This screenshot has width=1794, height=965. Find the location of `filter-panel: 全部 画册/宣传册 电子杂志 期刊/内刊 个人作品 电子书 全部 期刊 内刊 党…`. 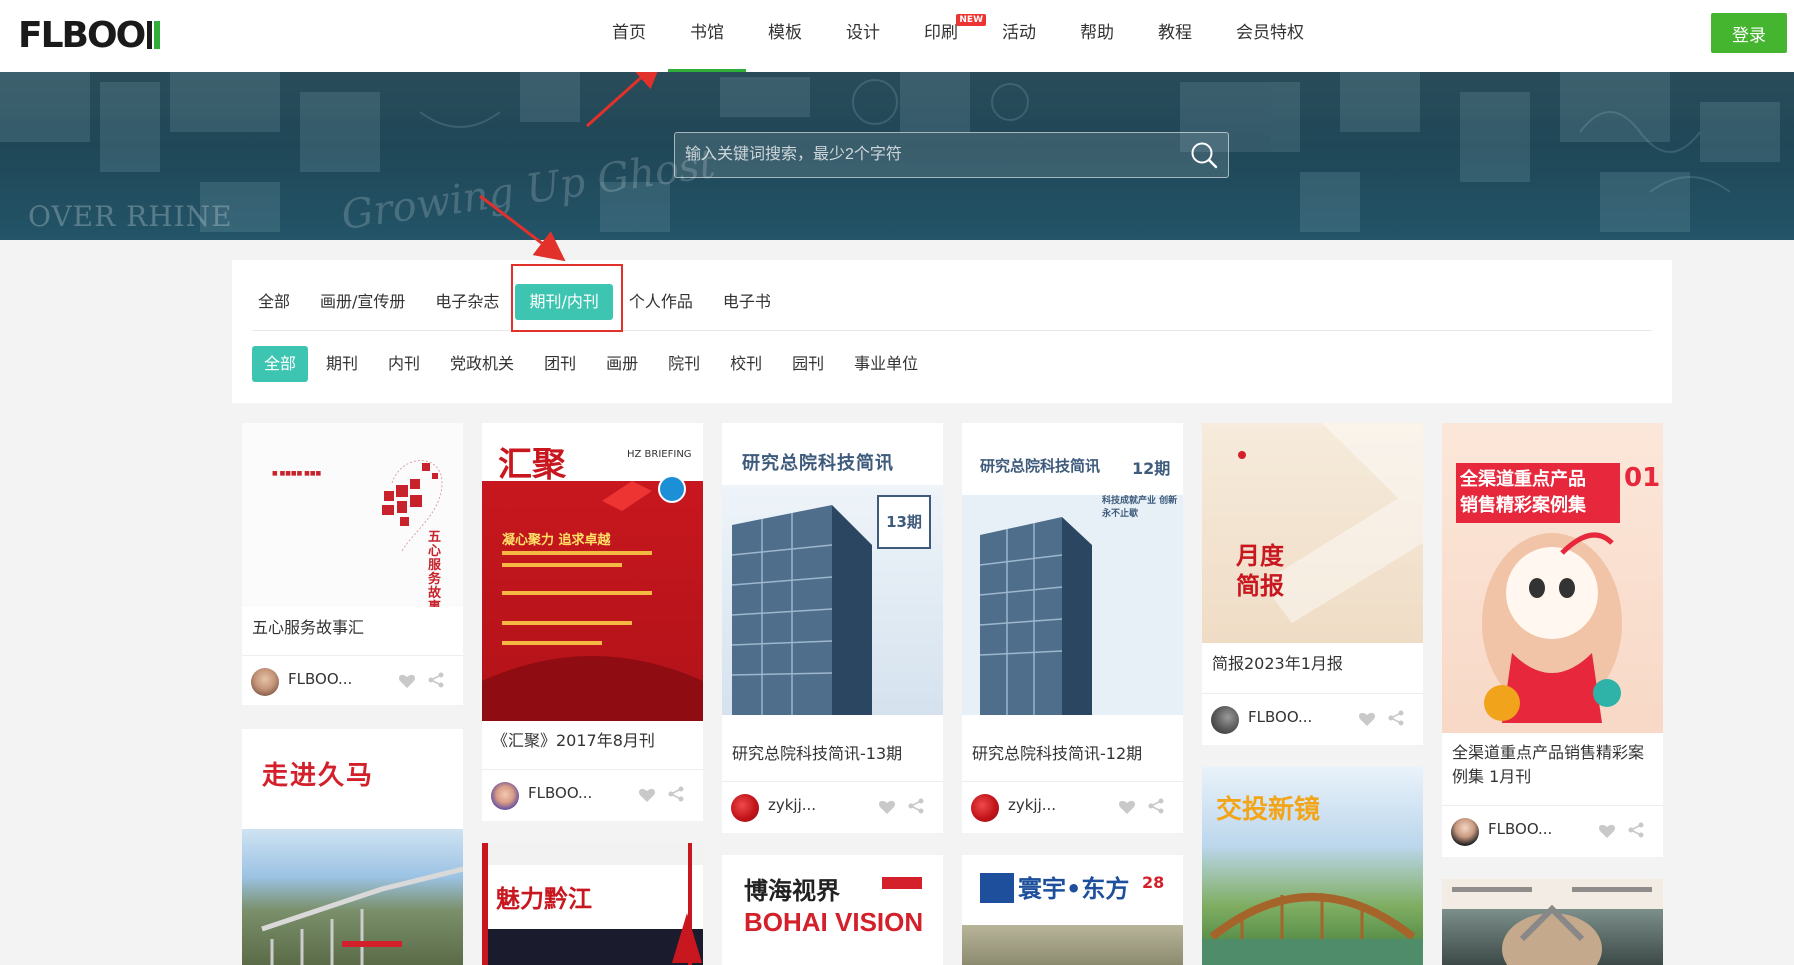

filter-panel: 全部 画册/宣传册 电子杂志 期刊/内刊 个人作品 电子书 全部 期刊 内刊 党… is located at coordinates (952, 331).